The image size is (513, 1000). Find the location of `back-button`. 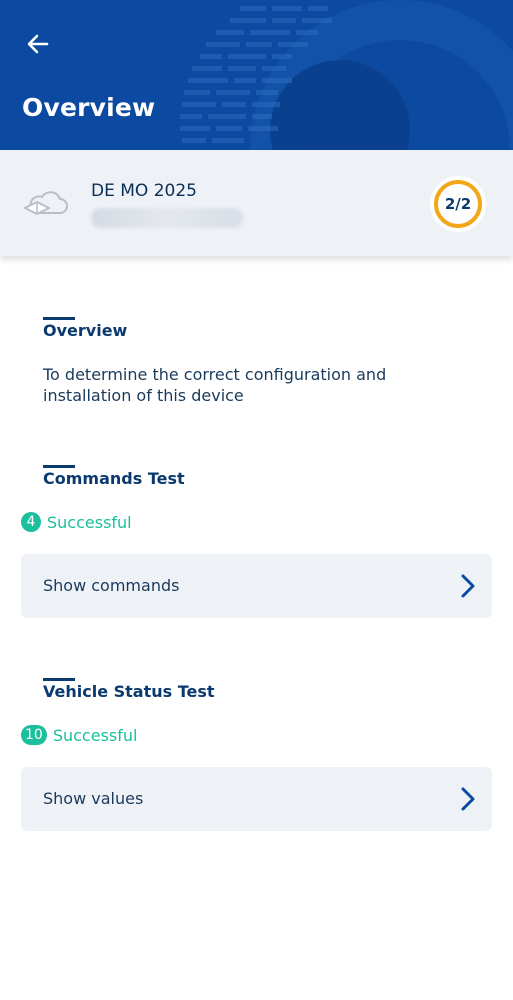

back-button is located at coordinates (38, 44).